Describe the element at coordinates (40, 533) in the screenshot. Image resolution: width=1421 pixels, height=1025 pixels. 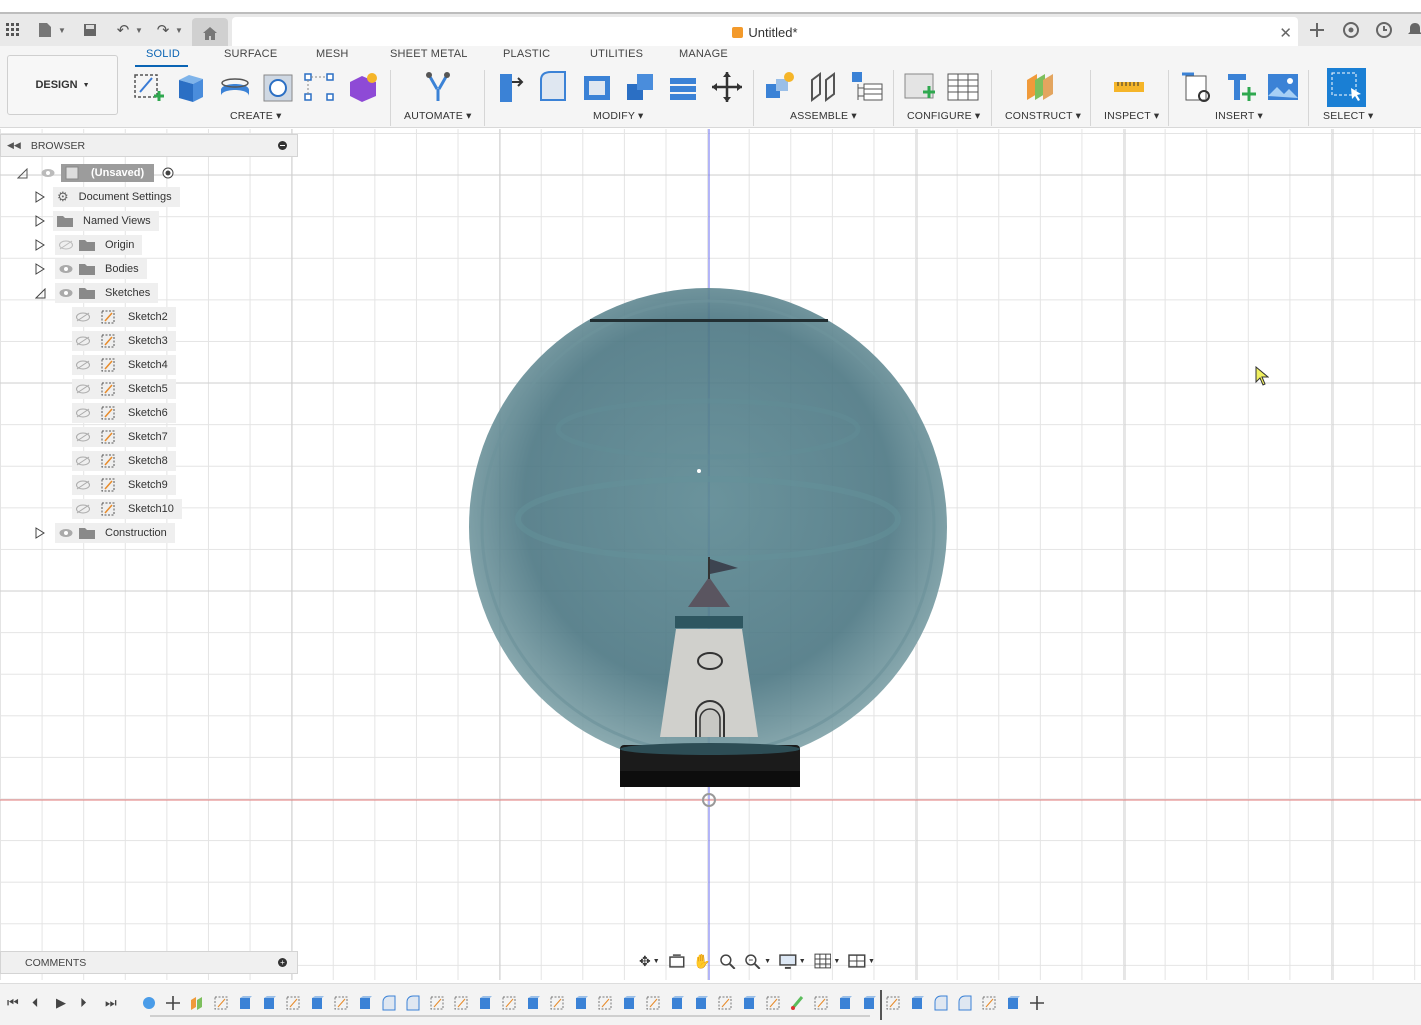
I see `expand-triangle-icon` at that location.